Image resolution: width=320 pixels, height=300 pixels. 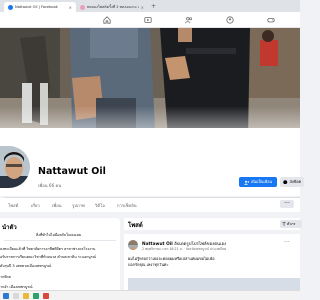 I want to click on filter-label: ตัวกร, so click(x=291, y=224).